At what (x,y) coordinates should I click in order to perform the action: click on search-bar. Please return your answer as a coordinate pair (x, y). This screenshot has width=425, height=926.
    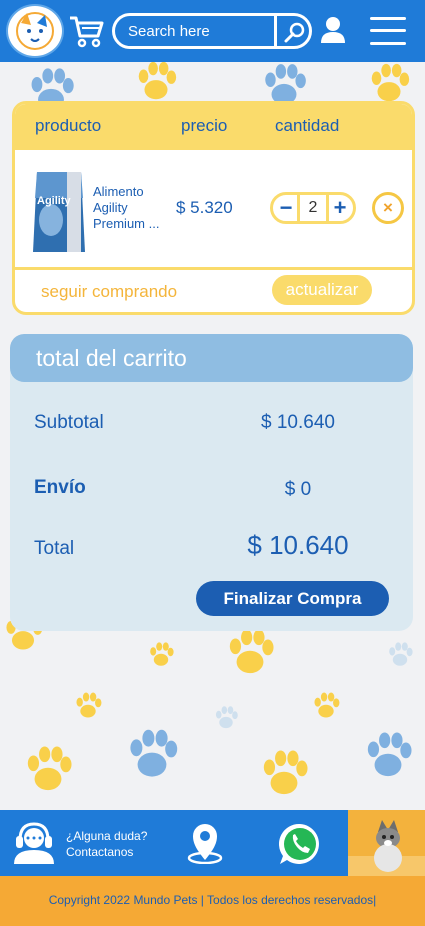
    Looking at the image, I should click on (212, 31).